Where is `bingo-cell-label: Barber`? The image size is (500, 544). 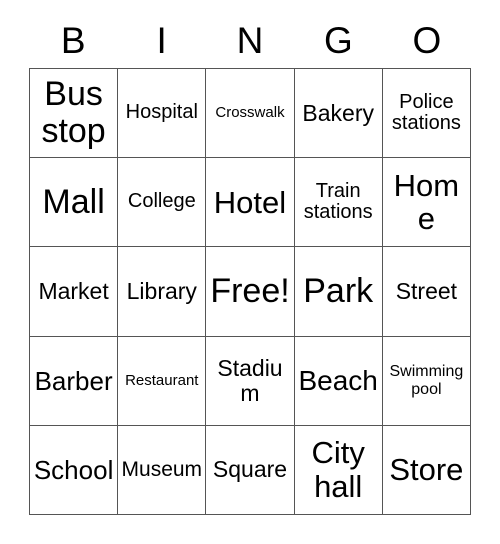
bingo-cell-label: Barber is located at coordinates (73, 380).